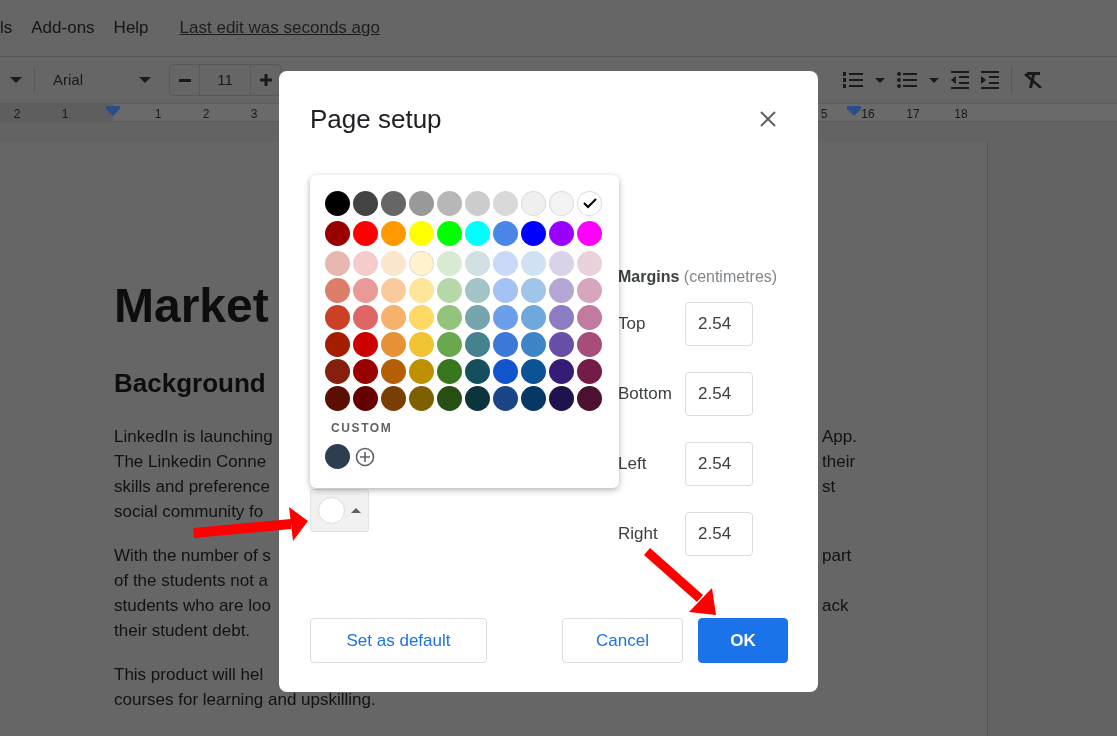 Image resolution: width=1117 pixels, height=736 pixels. Describe the element at coordinates (339, 510) in the screenshot. I see `page-color-button` at that location.